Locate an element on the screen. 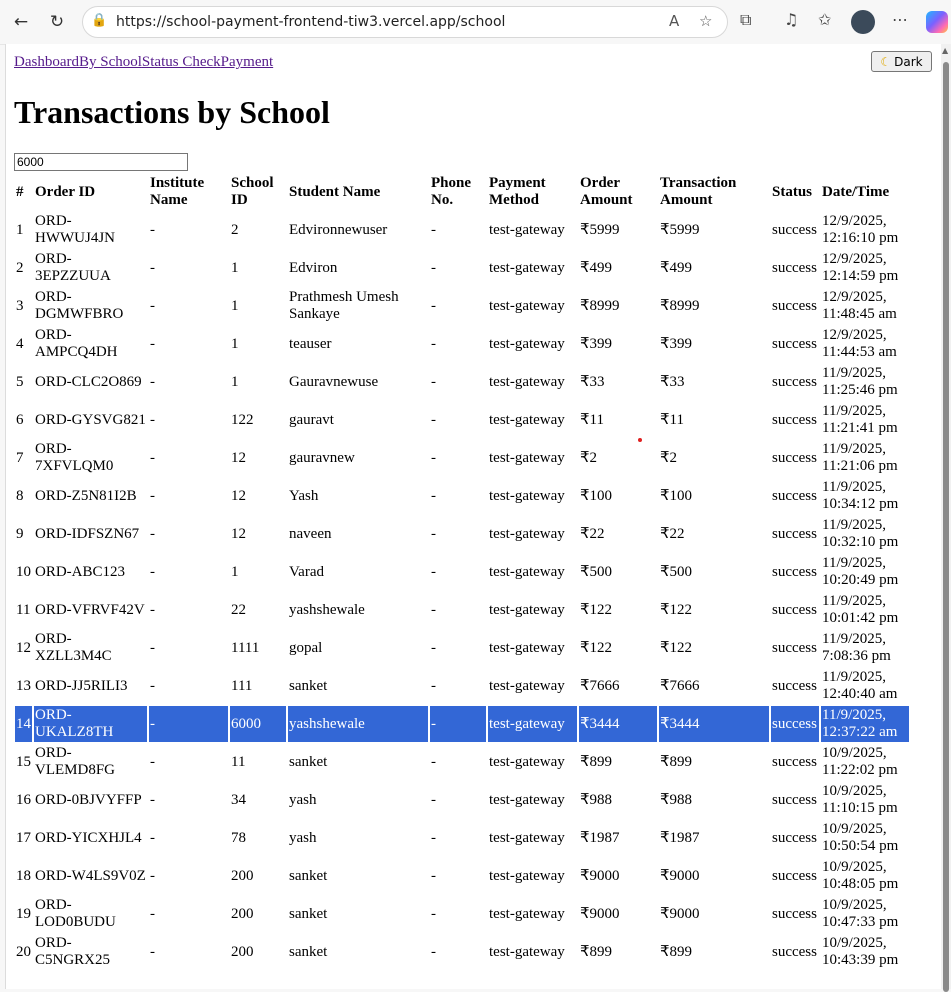  col-header-index: # is located at coordinates (20, 191).